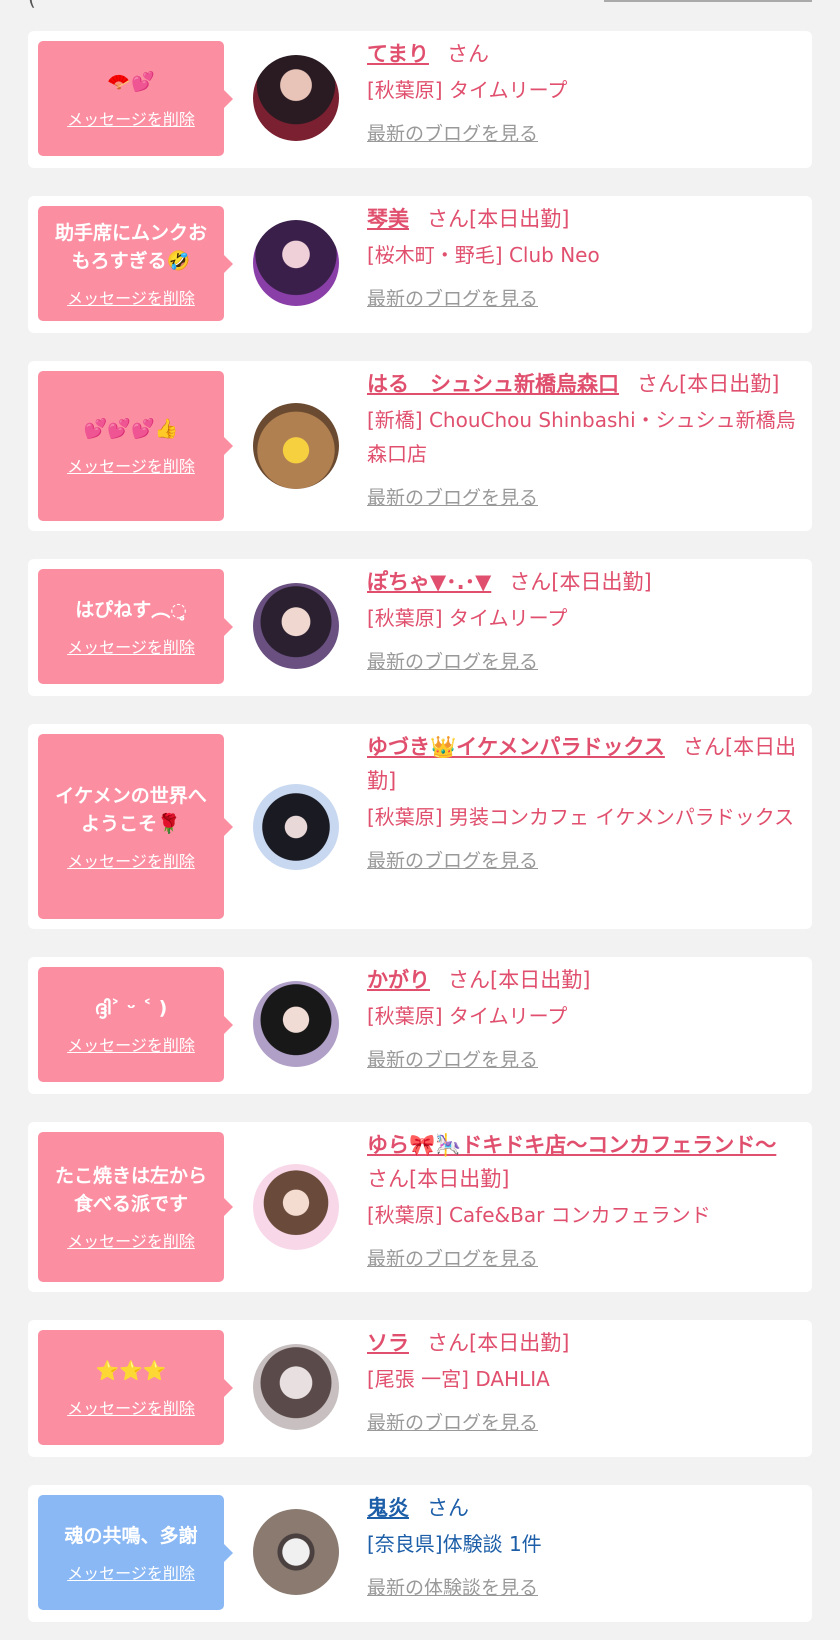  Describe the element at coordinates (452, 1586) in the screenshot. I see `latest-review-link: 最新の体験談を見る` at that location.